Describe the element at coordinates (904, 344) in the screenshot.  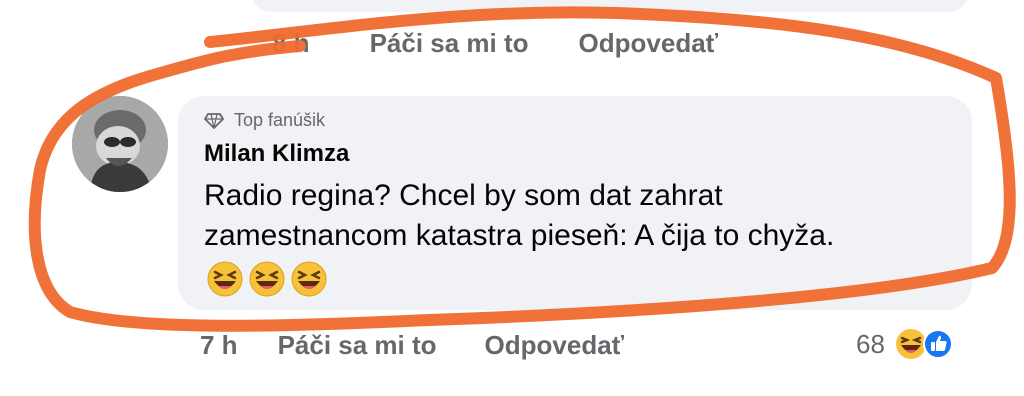
I see `reaction-summary: 68` at that location.